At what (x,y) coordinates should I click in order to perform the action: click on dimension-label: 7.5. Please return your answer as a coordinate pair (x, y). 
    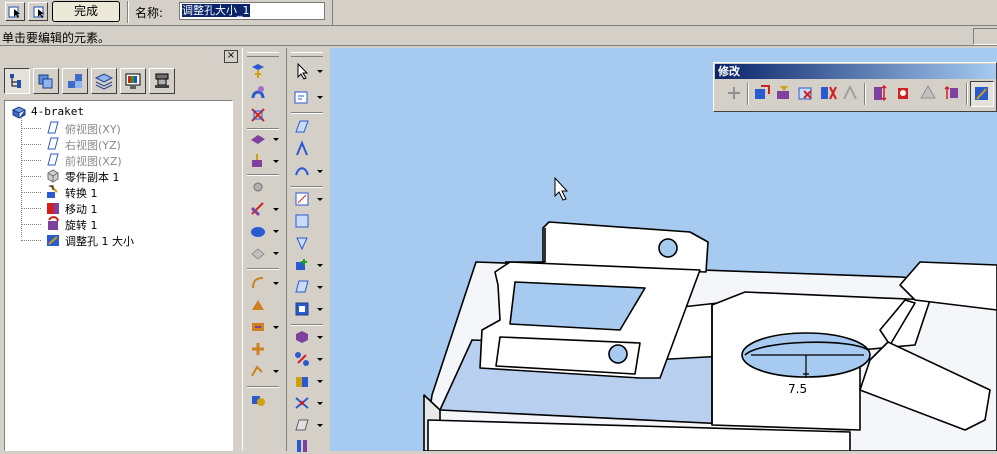
    Looking at the image, I should click on (797, 389).